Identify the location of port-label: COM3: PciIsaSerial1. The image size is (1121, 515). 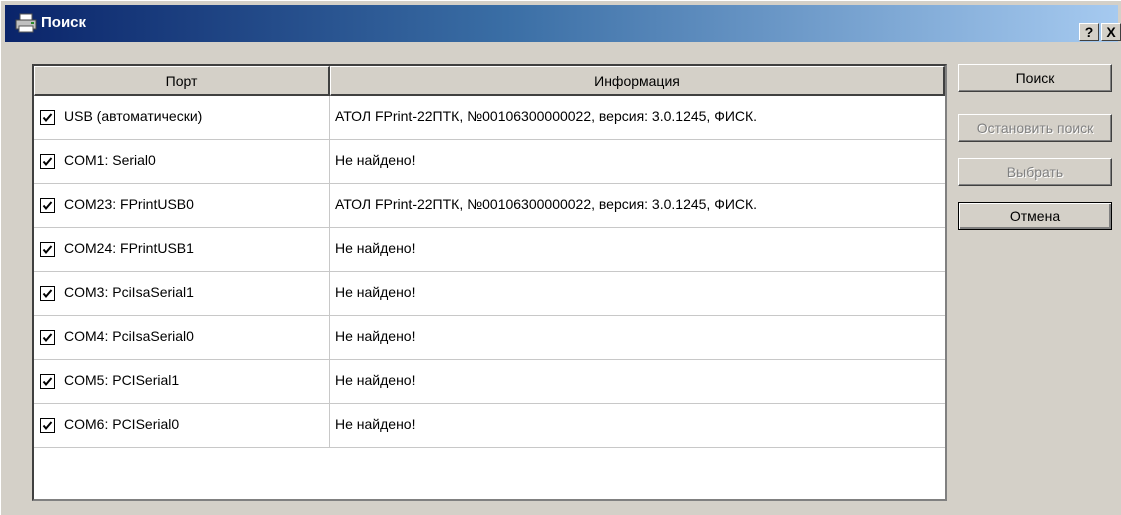
(129, 292).